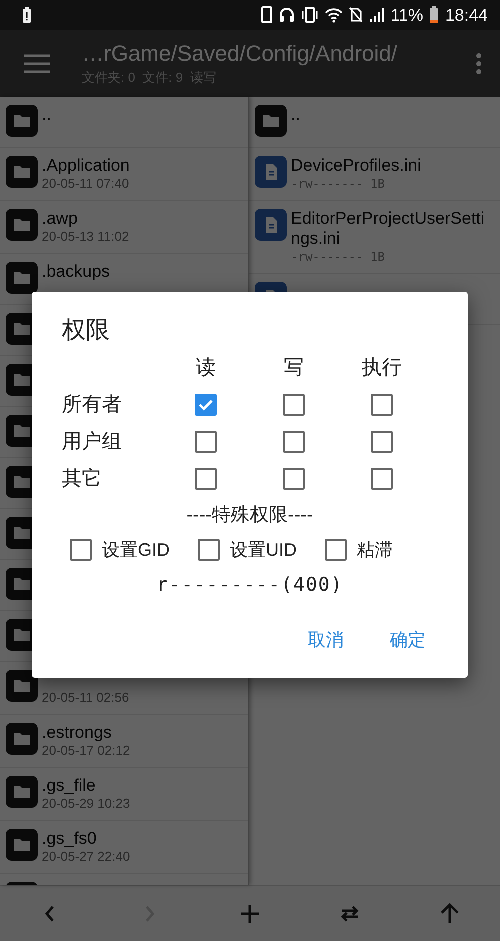  Describe the element at coordinates (240, 53) in the screenshot. I see `folder-path: …rGame/Saved/Config/Android/` at that location.